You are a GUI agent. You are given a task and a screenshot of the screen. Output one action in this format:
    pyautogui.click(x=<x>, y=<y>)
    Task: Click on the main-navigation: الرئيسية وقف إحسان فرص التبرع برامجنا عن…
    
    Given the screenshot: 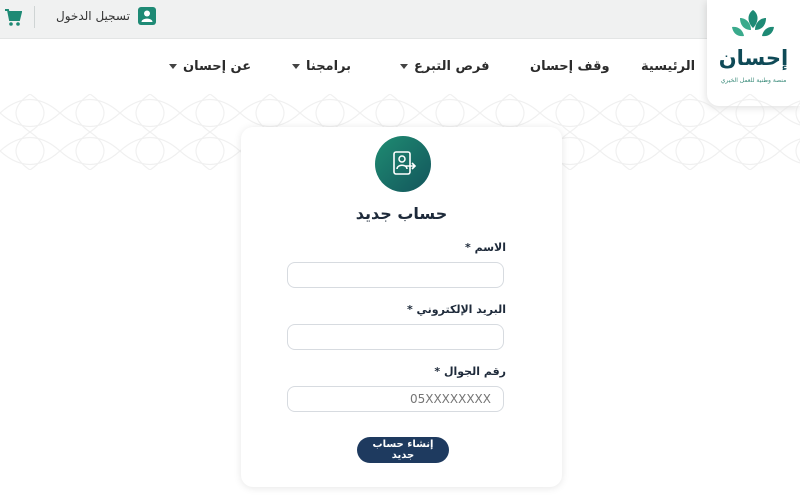 What is the action you would take?
    pyautogui.click(x=400, y=66)
    